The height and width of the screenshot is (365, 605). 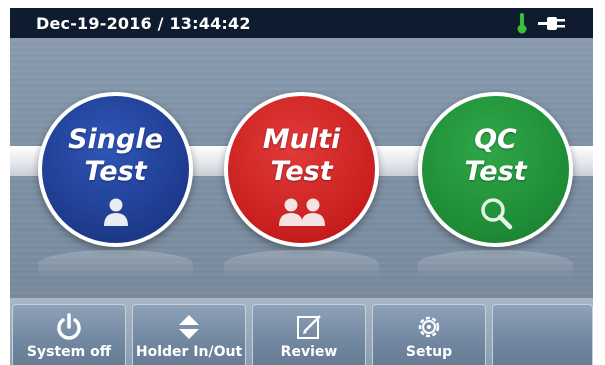 I want to click on multi-test-button: Multi Test, so click(x=301, y=169).